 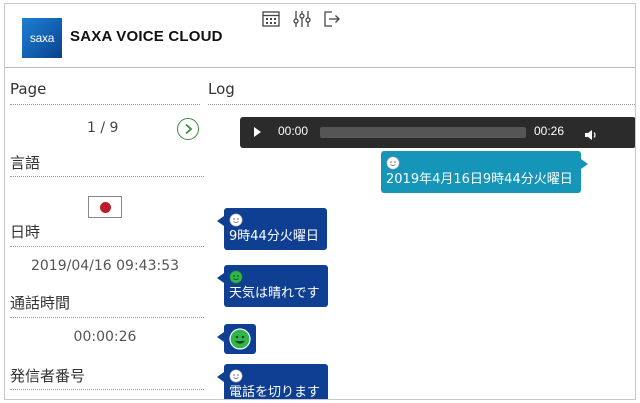 What do you see at coordinates (423, 132) in the screenshot?
I see `seek-bar` at bounding box center [423, 132].